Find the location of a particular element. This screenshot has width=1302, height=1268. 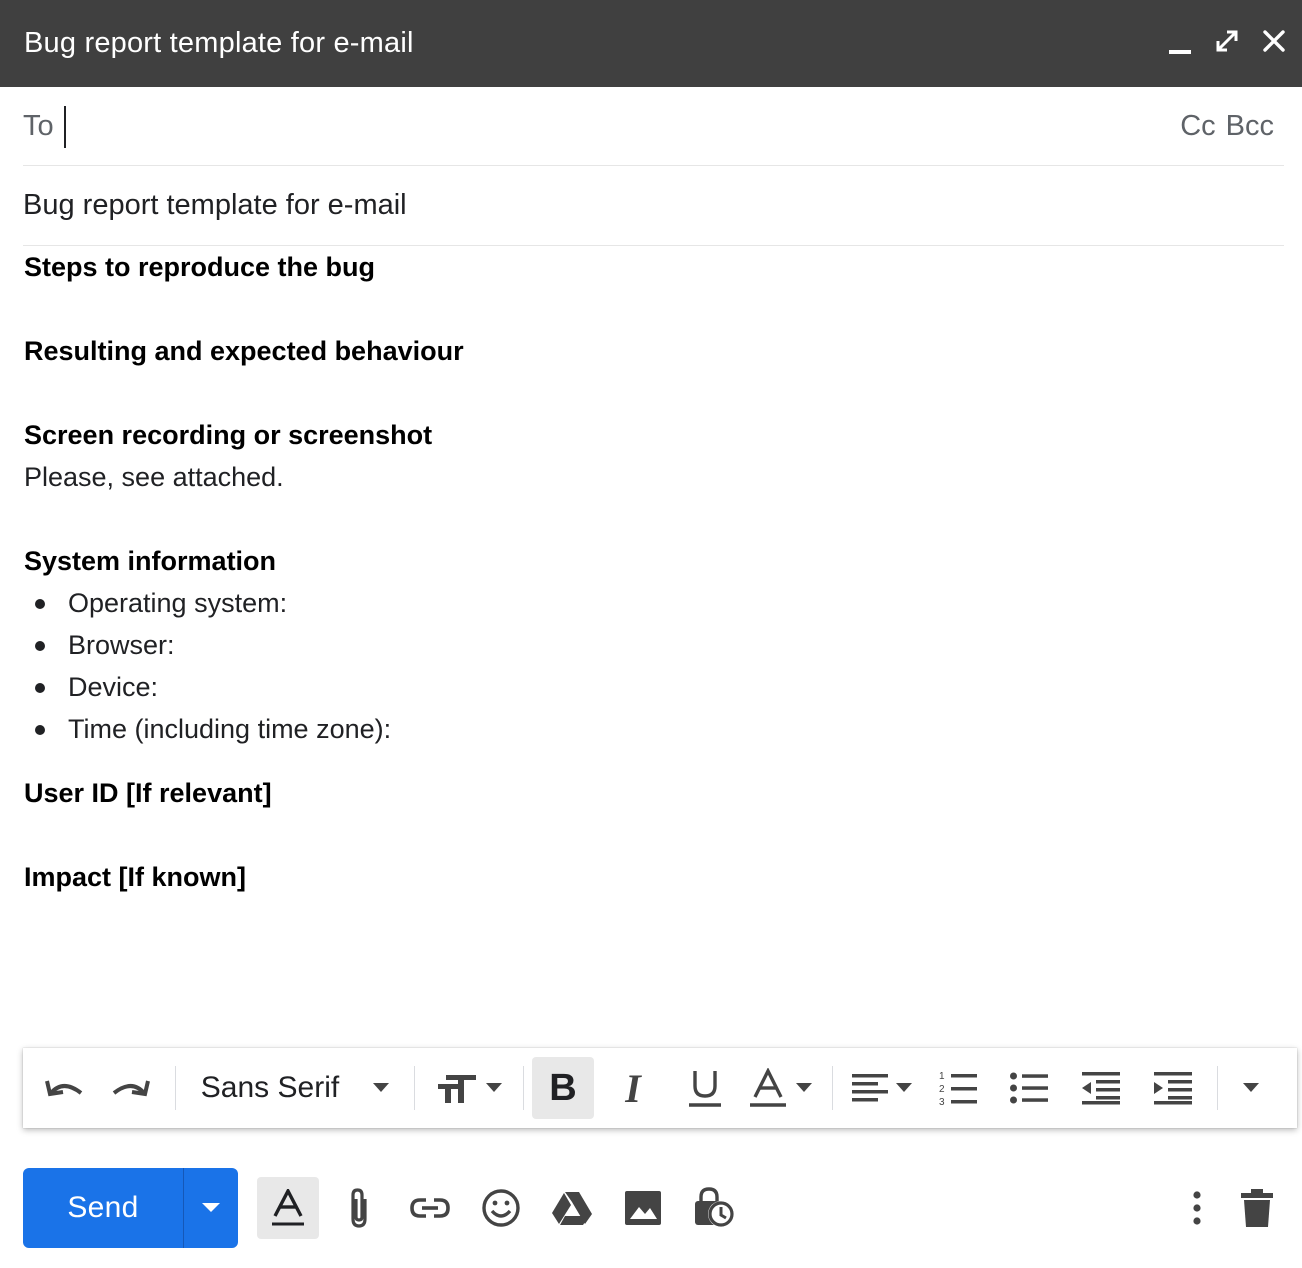

subject-input is located at coordinates (653, 205).